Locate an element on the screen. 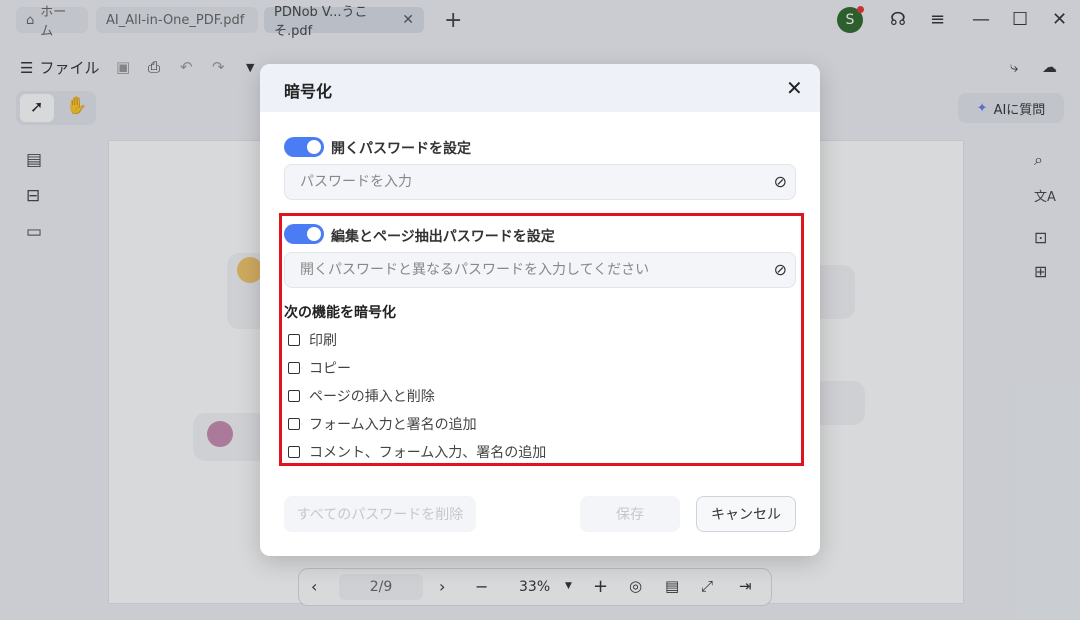  open-password-field: パスワードを入力 ⊘ is located at coordinates (540, 182).